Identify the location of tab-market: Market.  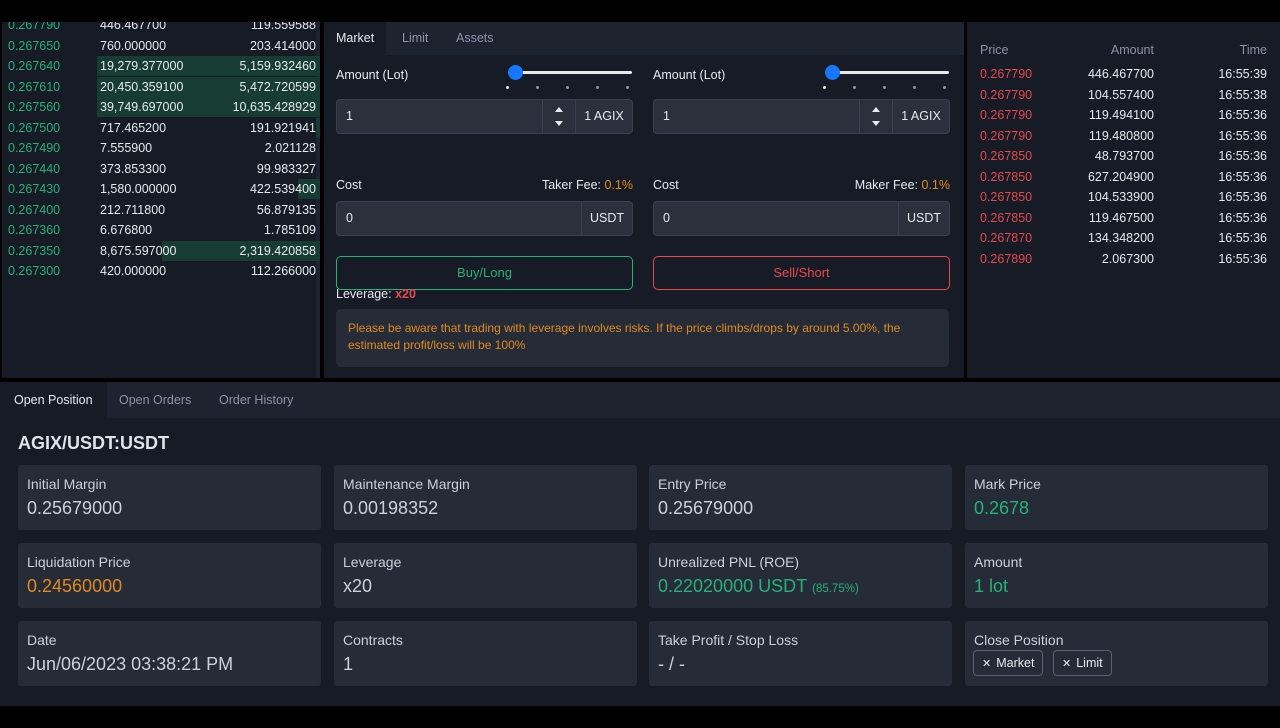
(355, 38).